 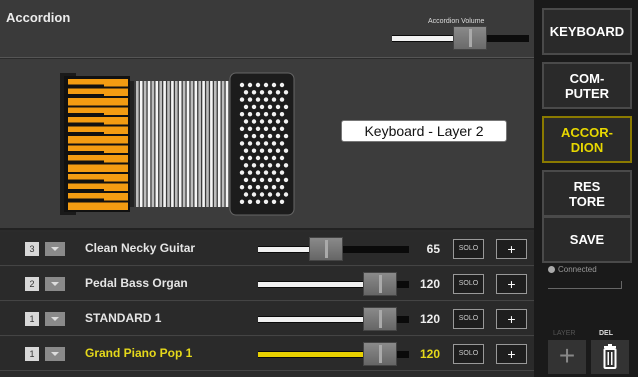 I want to click on trash-icon, so click(x=610, y=356).